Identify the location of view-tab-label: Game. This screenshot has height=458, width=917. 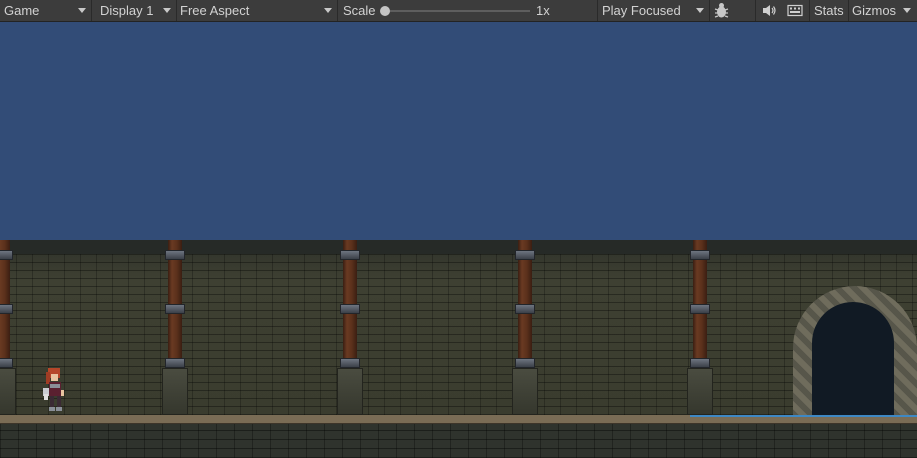
(22, 10).